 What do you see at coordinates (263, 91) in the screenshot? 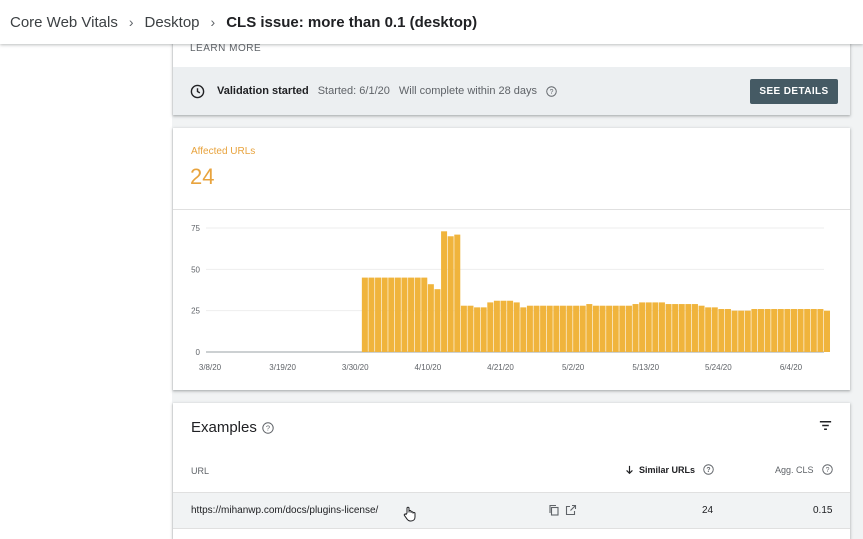
I see `validation-title: Validation started` at bounding box center [263, 91].